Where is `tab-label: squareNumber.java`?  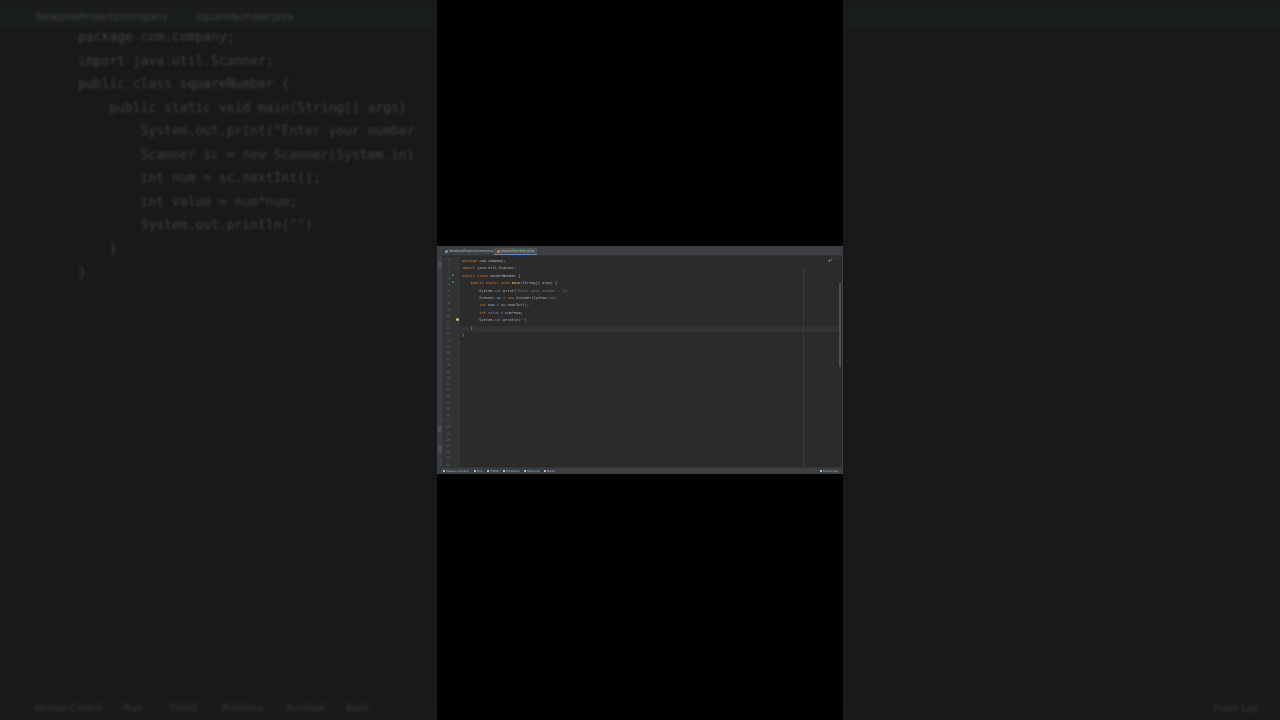 tab-label: squareNumber.java is located at coordinates (518, 251).